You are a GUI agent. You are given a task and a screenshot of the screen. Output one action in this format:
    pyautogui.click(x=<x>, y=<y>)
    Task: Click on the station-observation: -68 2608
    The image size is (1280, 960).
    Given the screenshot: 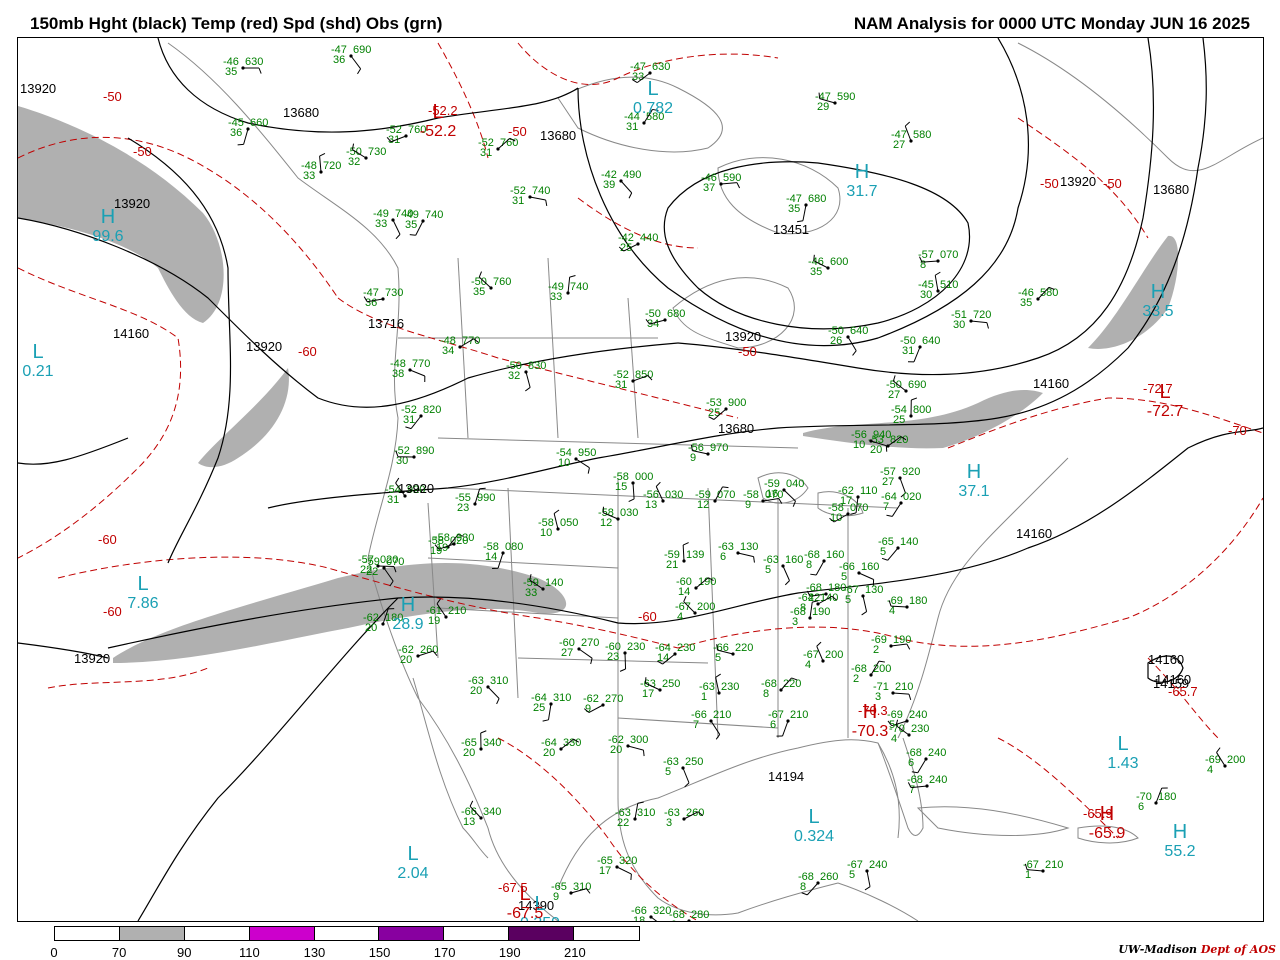 What is the action you would take?
    pyautogui.click(x=818, y=883)
    